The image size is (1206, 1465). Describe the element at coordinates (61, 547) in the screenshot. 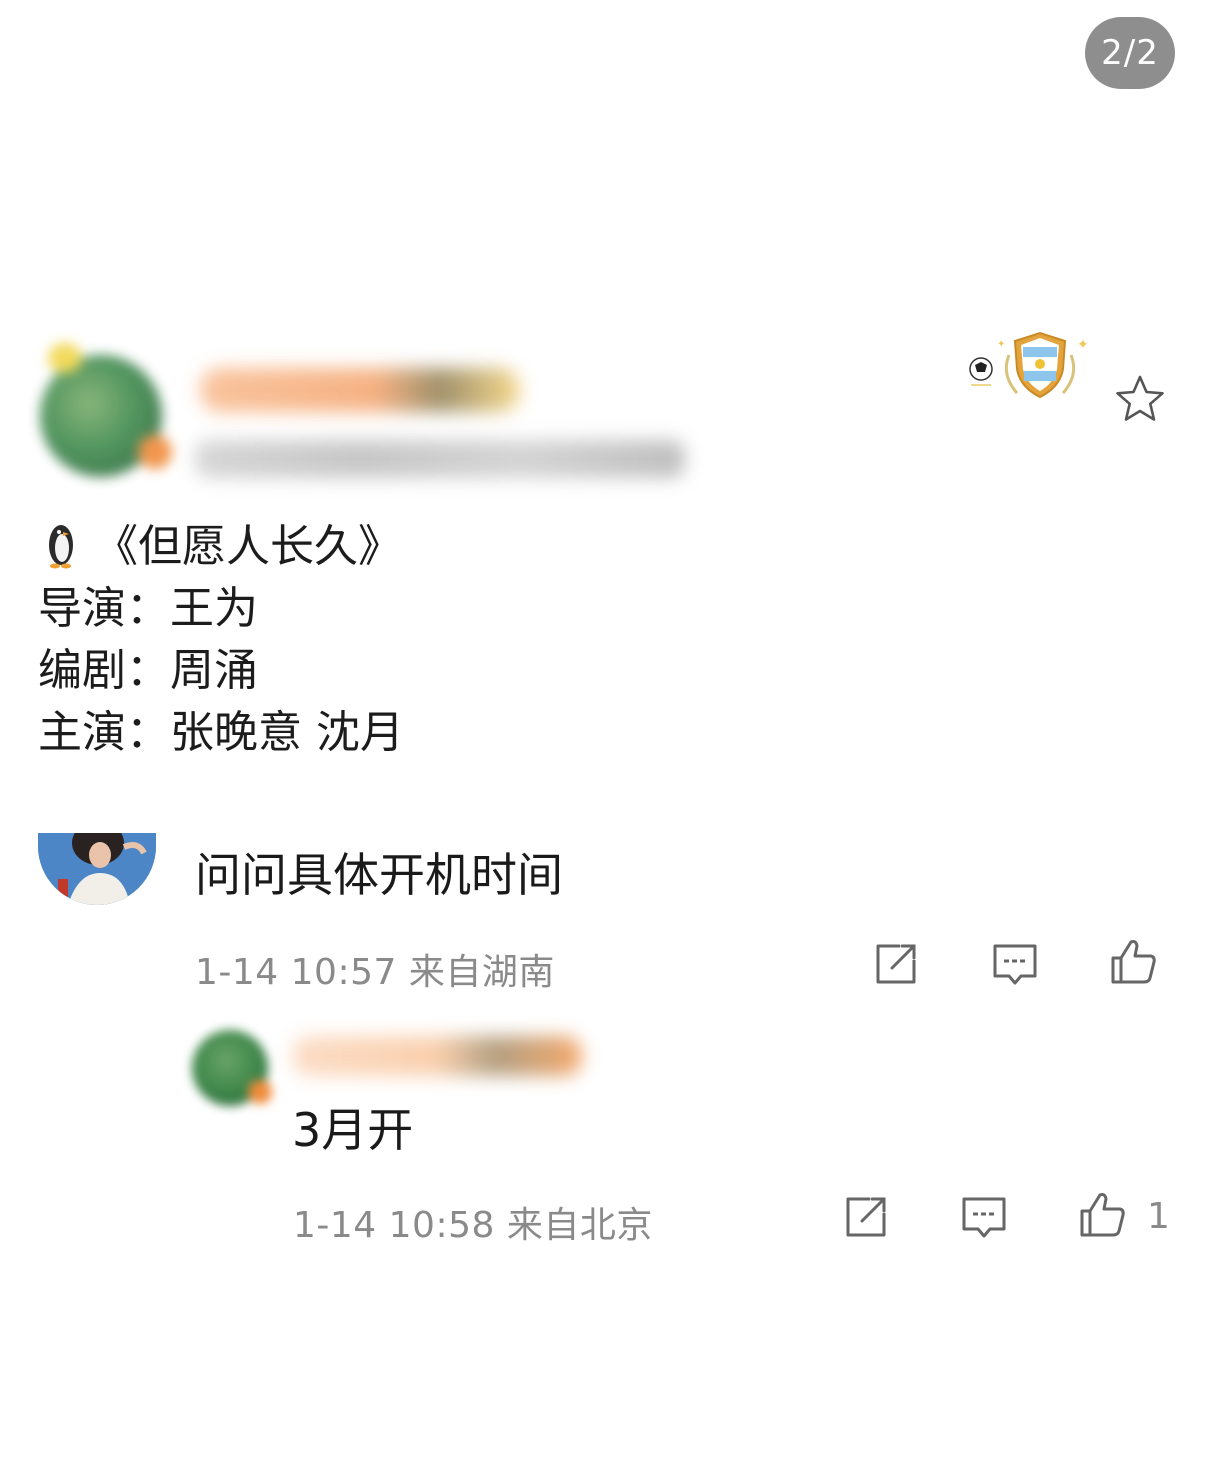

I see `penguin-icon` at that location.